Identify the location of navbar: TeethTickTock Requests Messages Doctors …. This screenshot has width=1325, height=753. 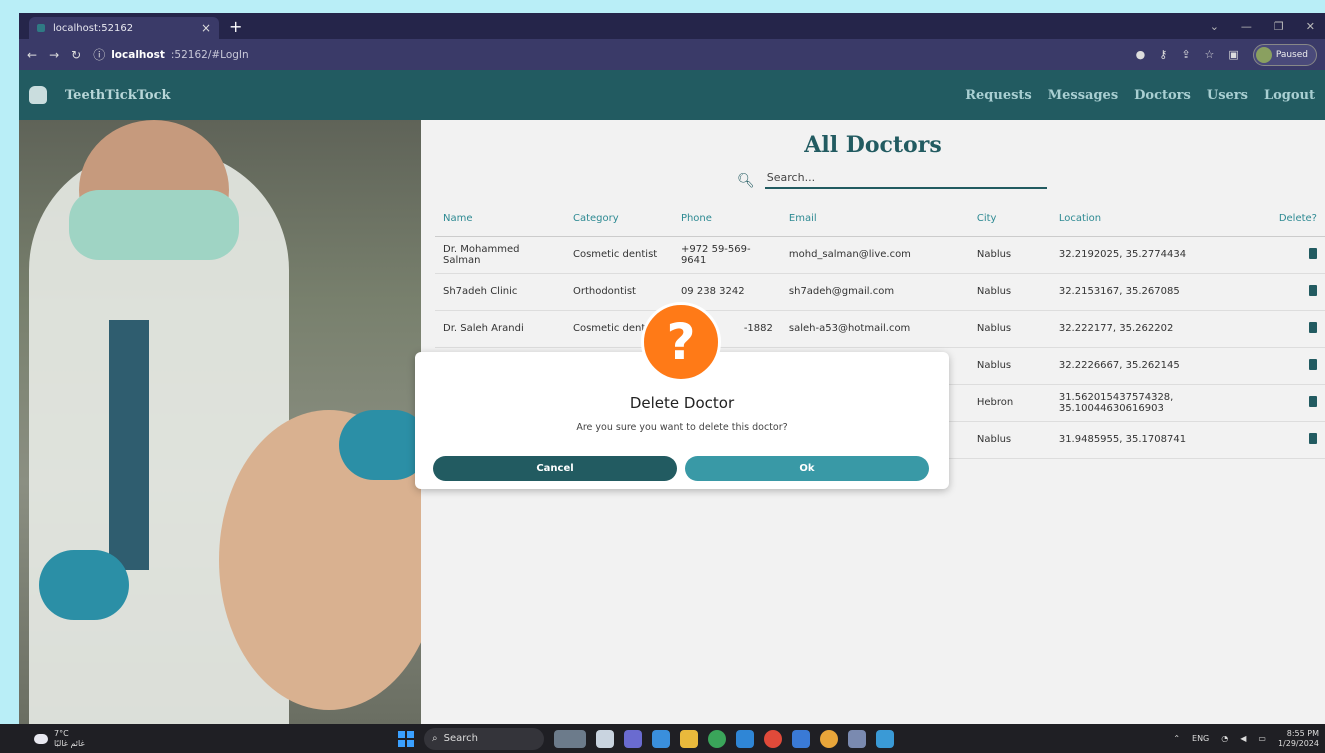
(672, 95).